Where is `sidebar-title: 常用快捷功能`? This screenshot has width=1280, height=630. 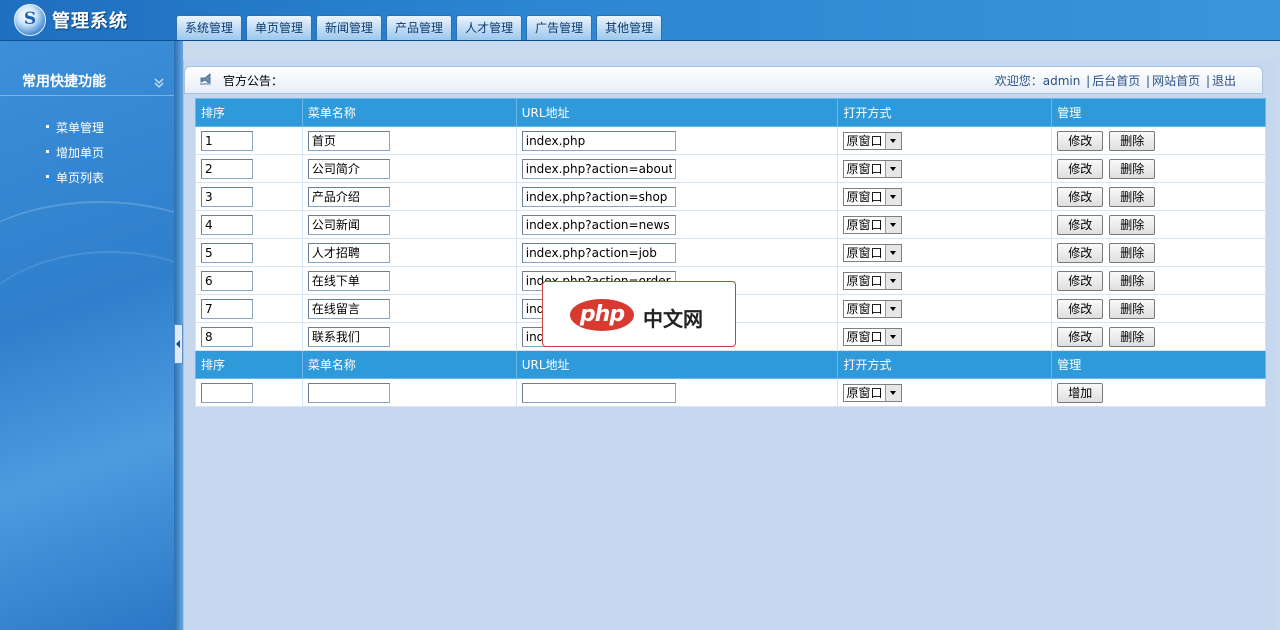 sidebar-title: 常用快捷功能 is located at coordinates (64, 82).